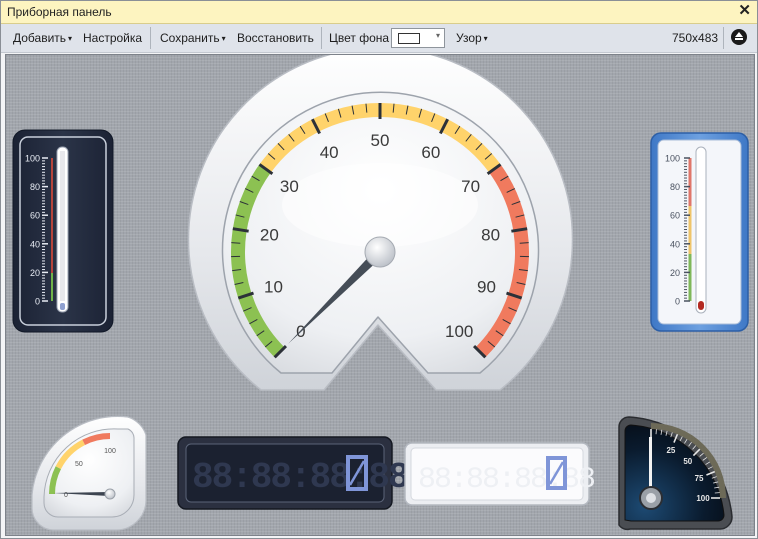 This screenshot has width=758, height=539. What do you see at coordinates (744, 11) in the screenshot?
I see `close-icon: ✕` at bounding box center [744, 11].